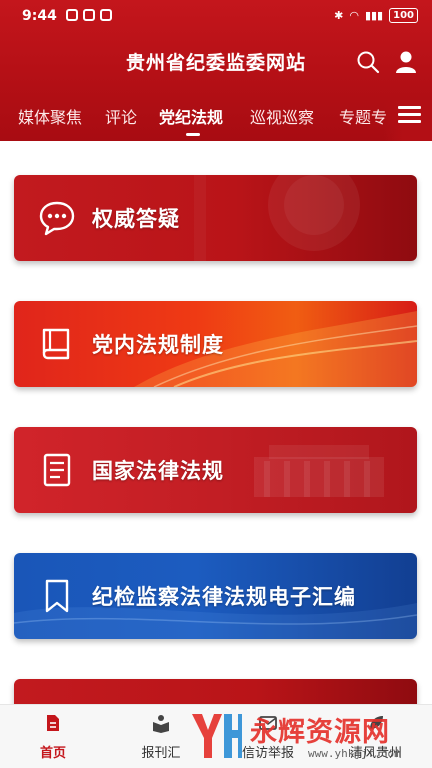 Image resolution: width=432 pixels, height=768 pixels. I want to click on active-tab-indicator, so click(193, 134).